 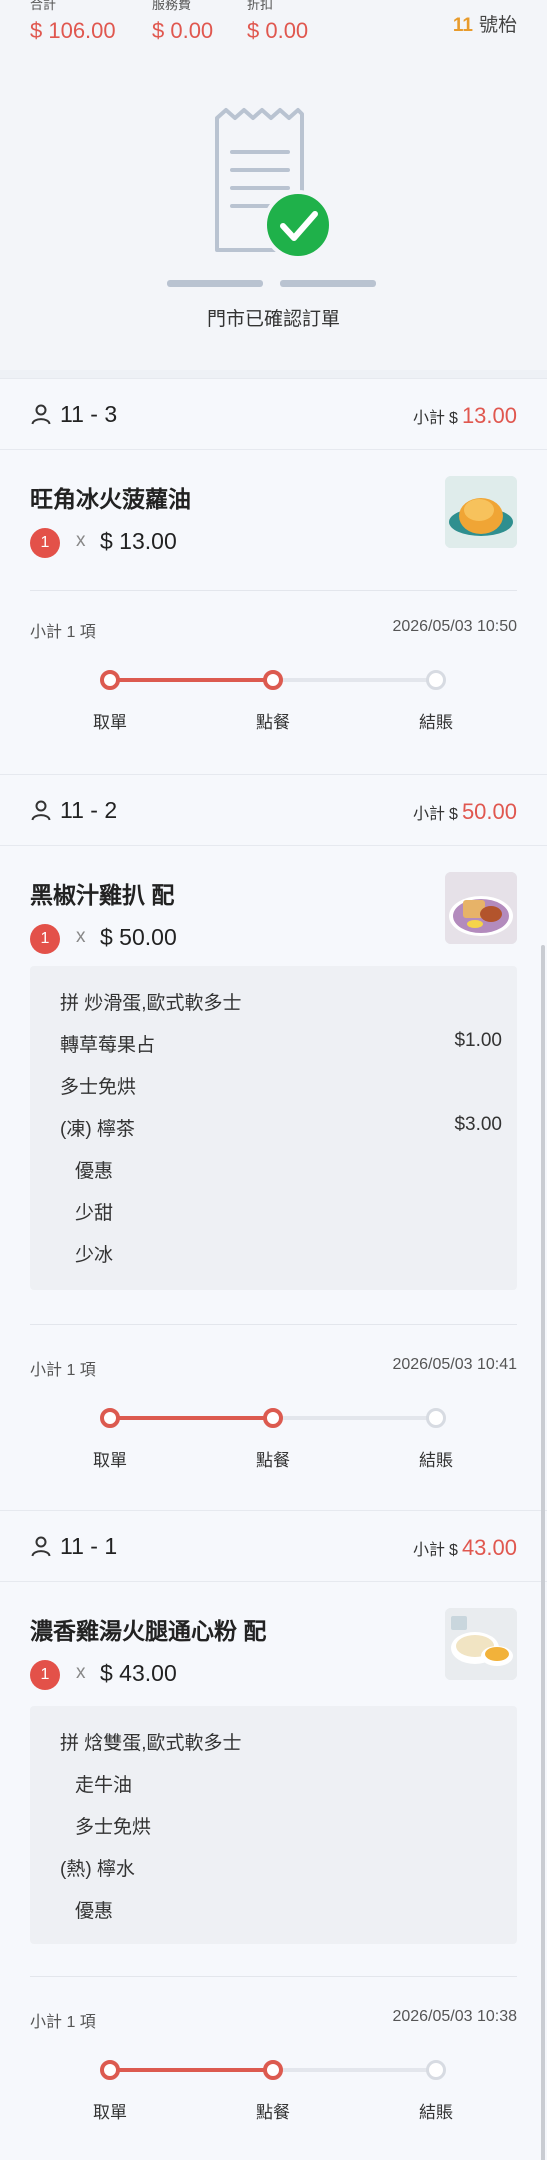 I want to click on option-text: 多士免烘, so click(x=113, y=1827).